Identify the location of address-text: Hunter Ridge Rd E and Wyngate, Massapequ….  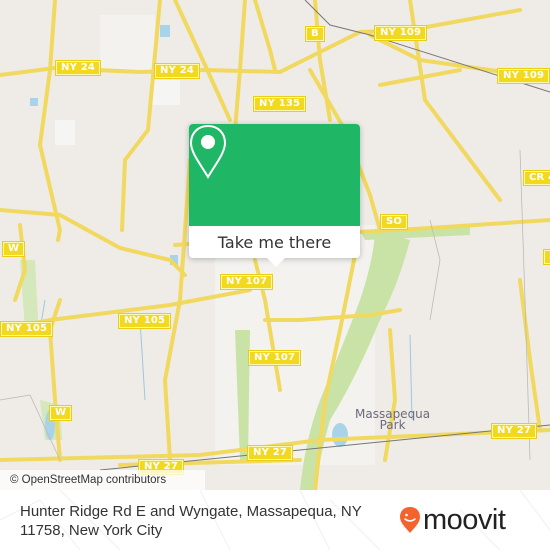
(191, 521).